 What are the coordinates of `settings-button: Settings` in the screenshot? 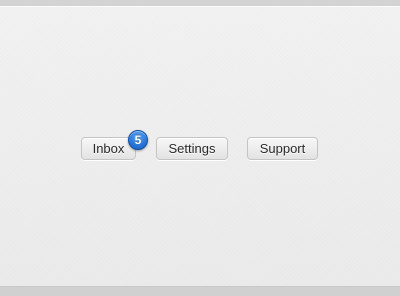 It's located at (192, 148).